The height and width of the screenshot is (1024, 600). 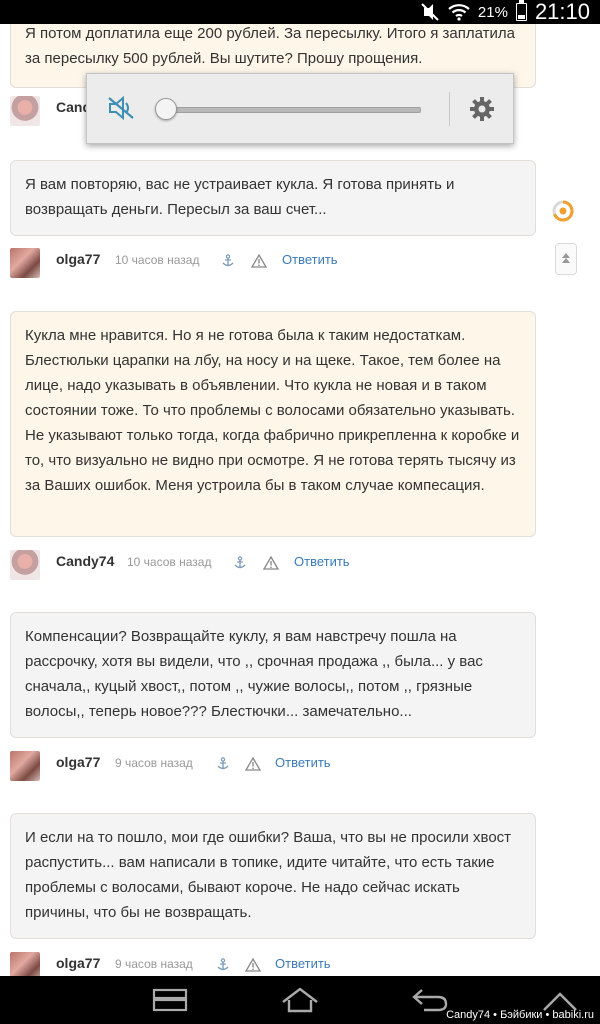 I want to click on battery-icon, so click(x=521, y=10).